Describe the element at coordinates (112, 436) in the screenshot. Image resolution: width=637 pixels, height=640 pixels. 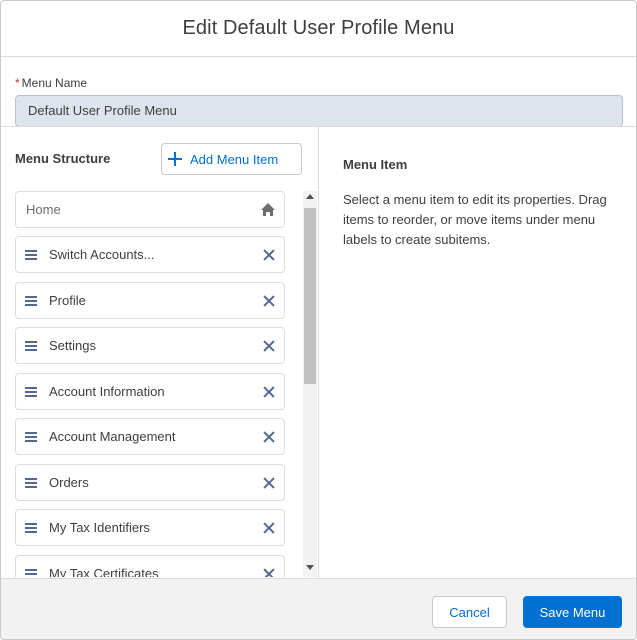
I see `menu-item-label: Account Management` at that location.